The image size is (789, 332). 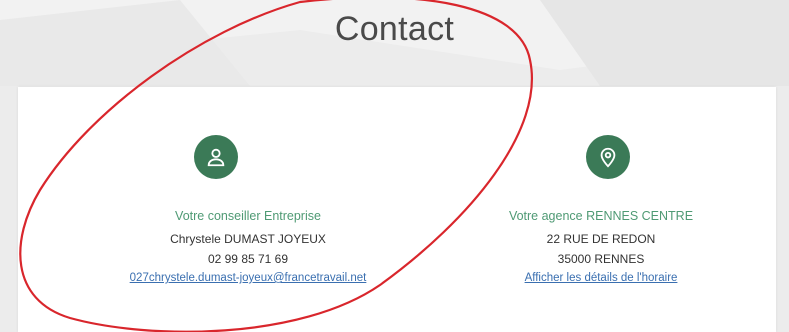 I want to click on page-title: Contact, so click(x=394, y=29).